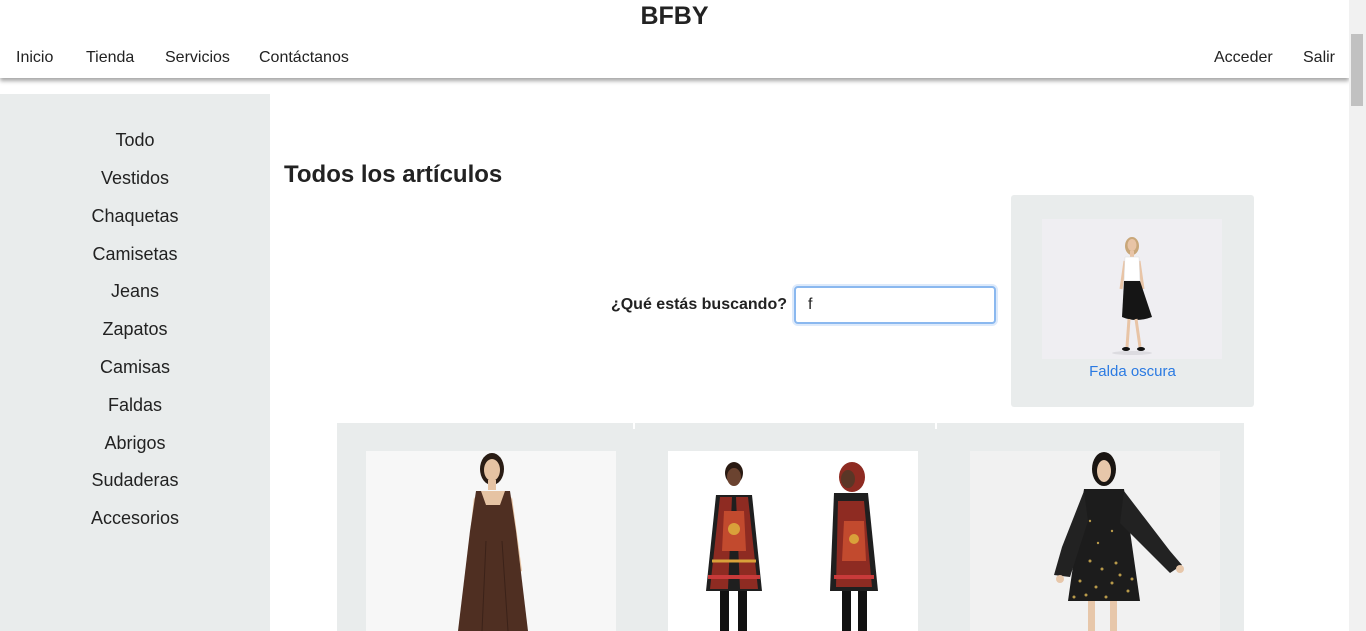 This screenshot has height=631, width=1366. Describe the element at coordinates (110, 58) in the screenshot. I see `nav-tienda: Tienda` at that location.